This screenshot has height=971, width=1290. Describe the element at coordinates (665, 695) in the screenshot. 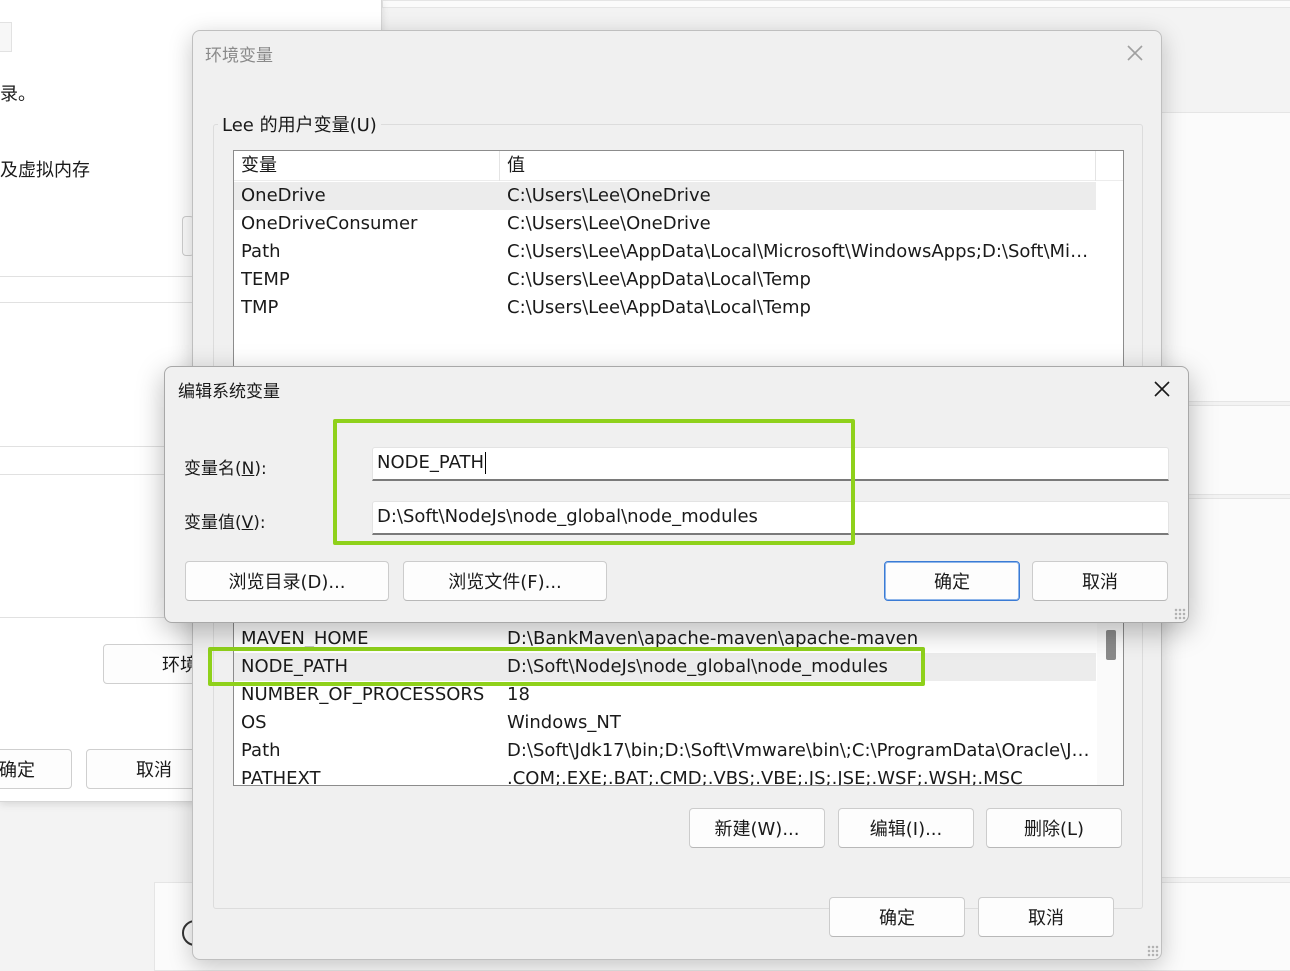

I see `system-var-row: NUMBER_OF_PROCESSORS 18` at that location.